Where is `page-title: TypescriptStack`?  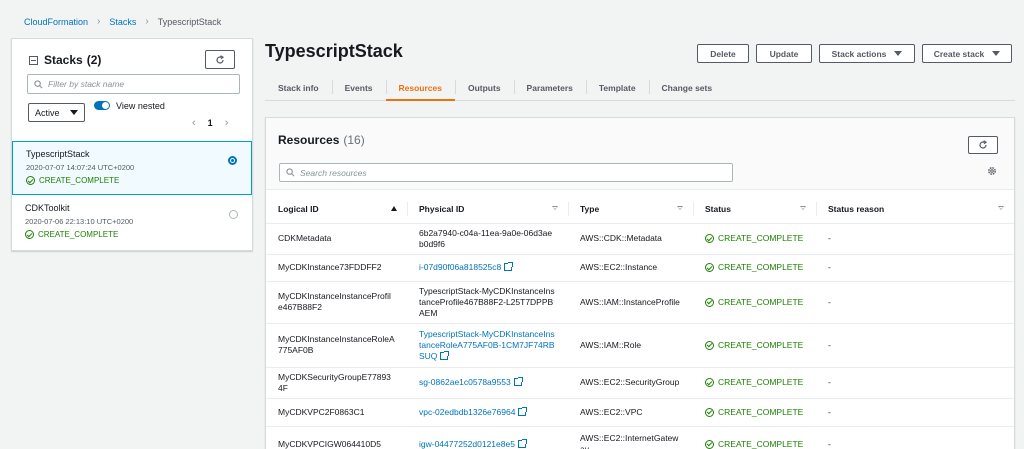 page-title: TypescriptStack is located at coordinates (334, 51).